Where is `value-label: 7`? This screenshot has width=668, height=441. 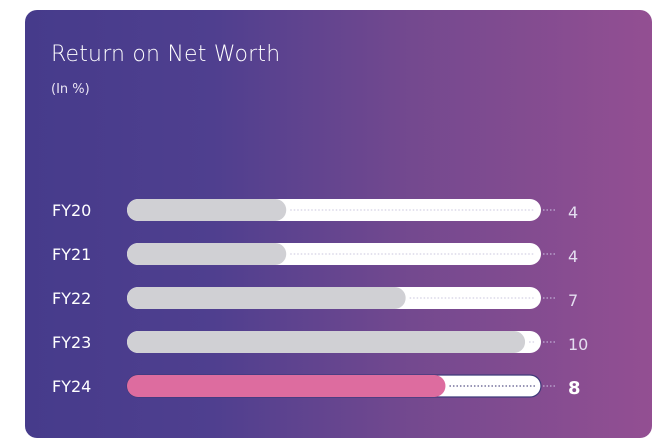 value-label: 7 is located at coordinates (573, 300).